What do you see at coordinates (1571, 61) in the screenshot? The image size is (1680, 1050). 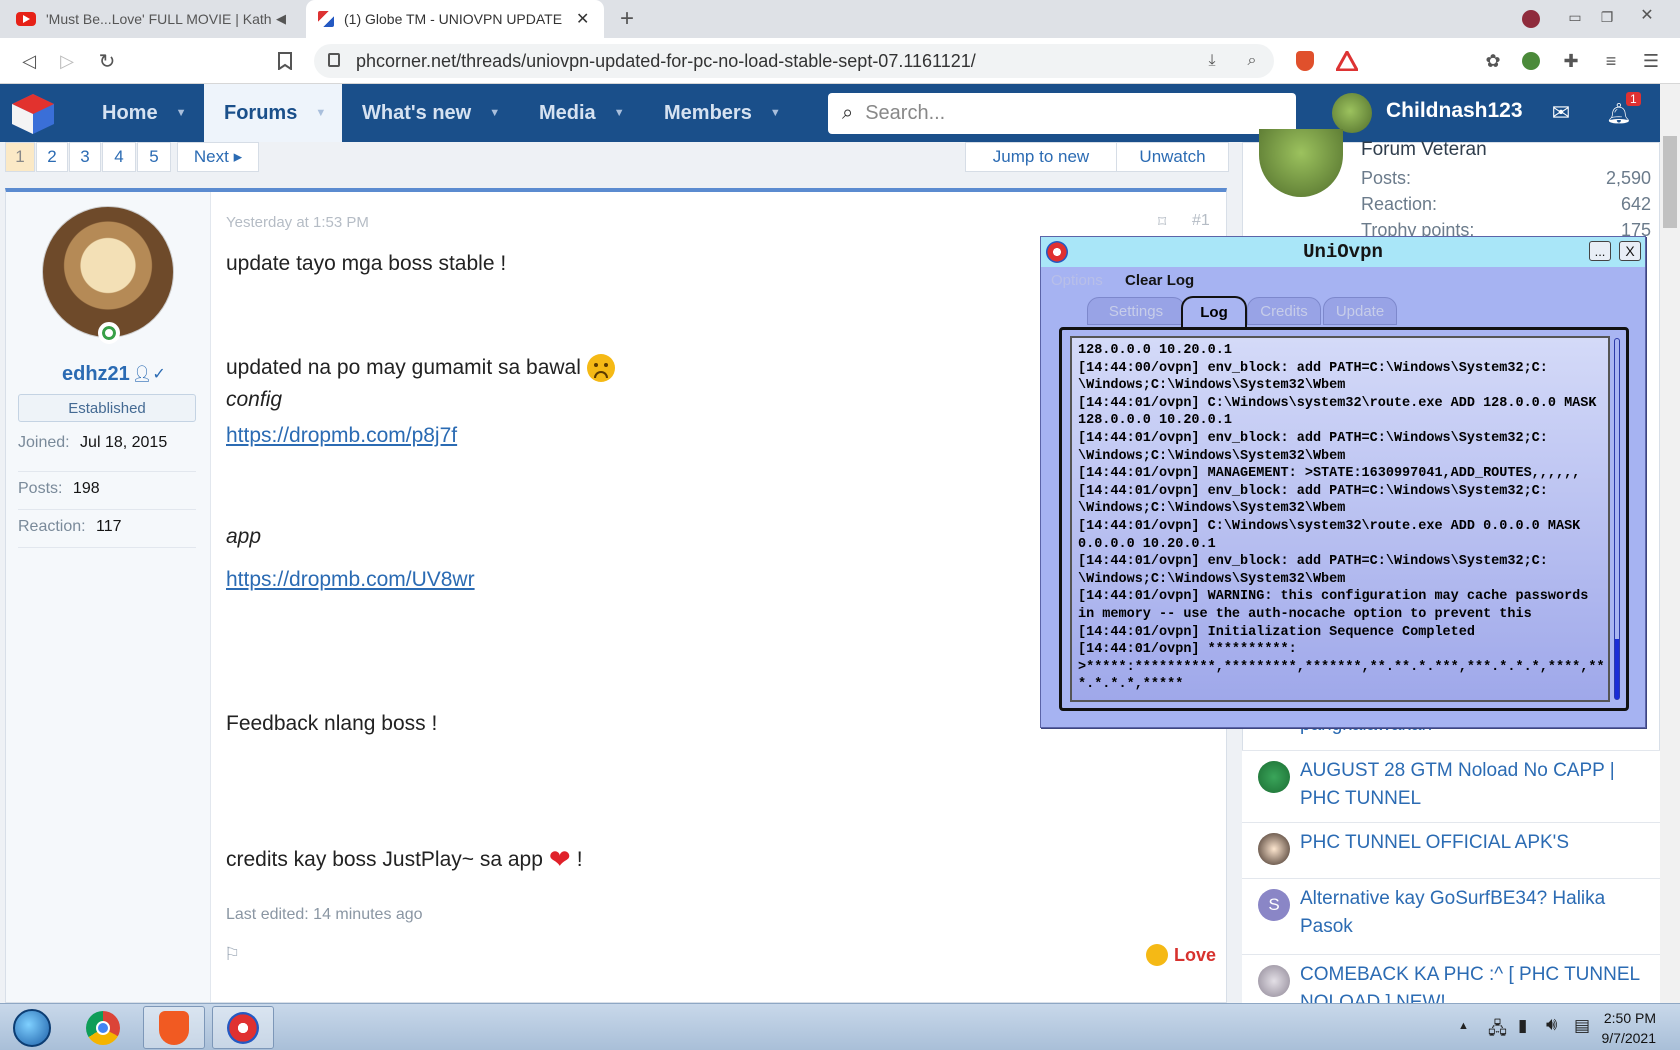 I see `extensions-puzzle-icon: ✚` at bounding box center [1571, 61].